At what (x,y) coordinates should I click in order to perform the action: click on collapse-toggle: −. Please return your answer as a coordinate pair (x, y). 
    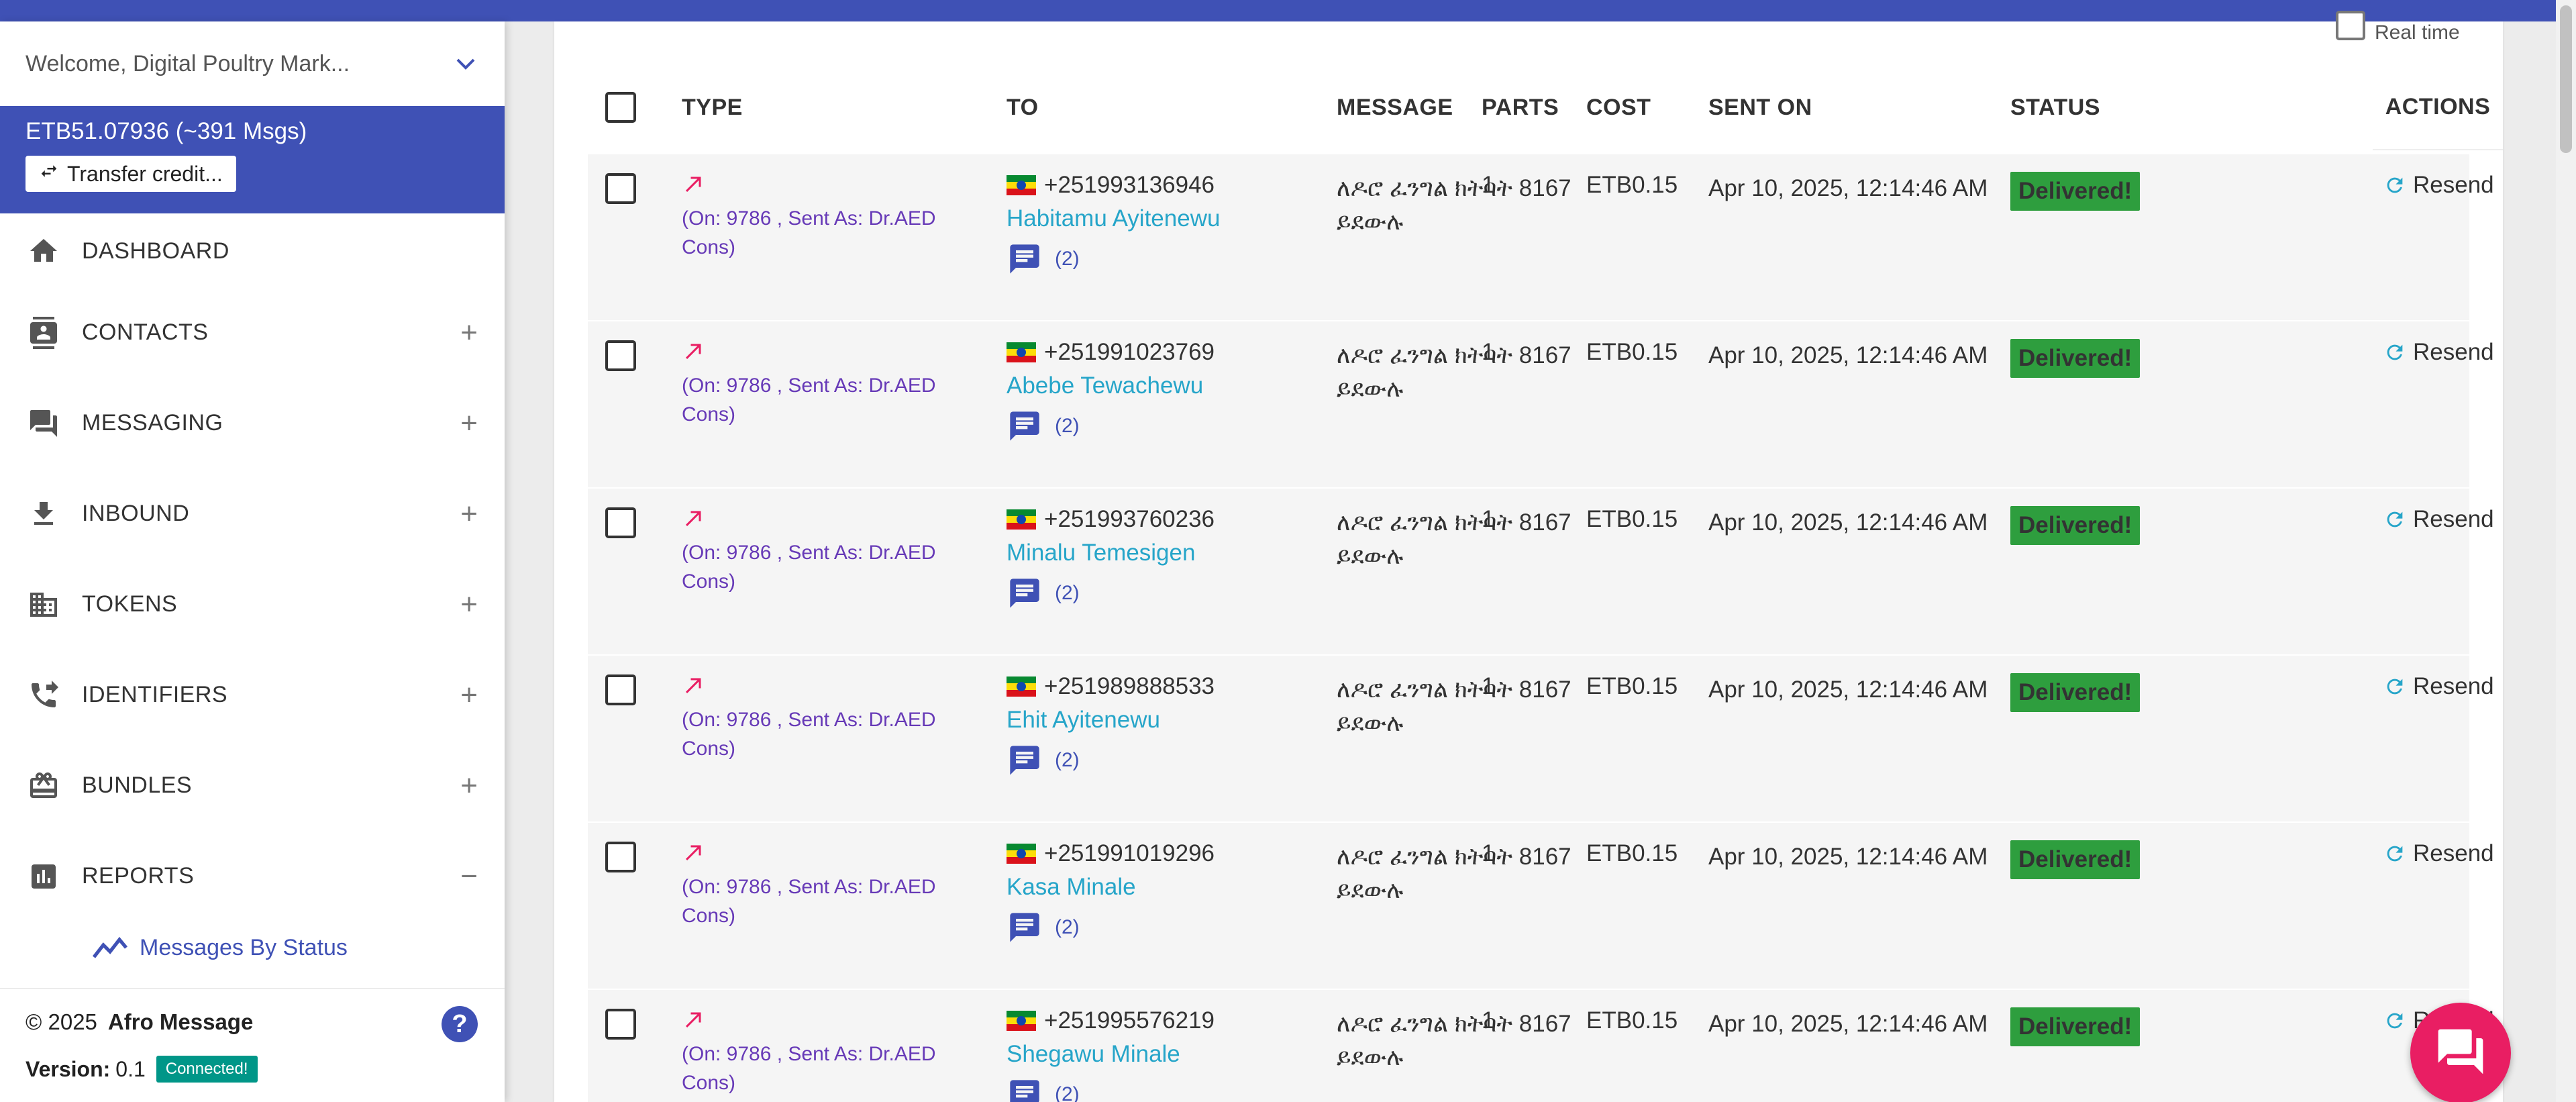
    Looking at the image, I should click on (469, 877).